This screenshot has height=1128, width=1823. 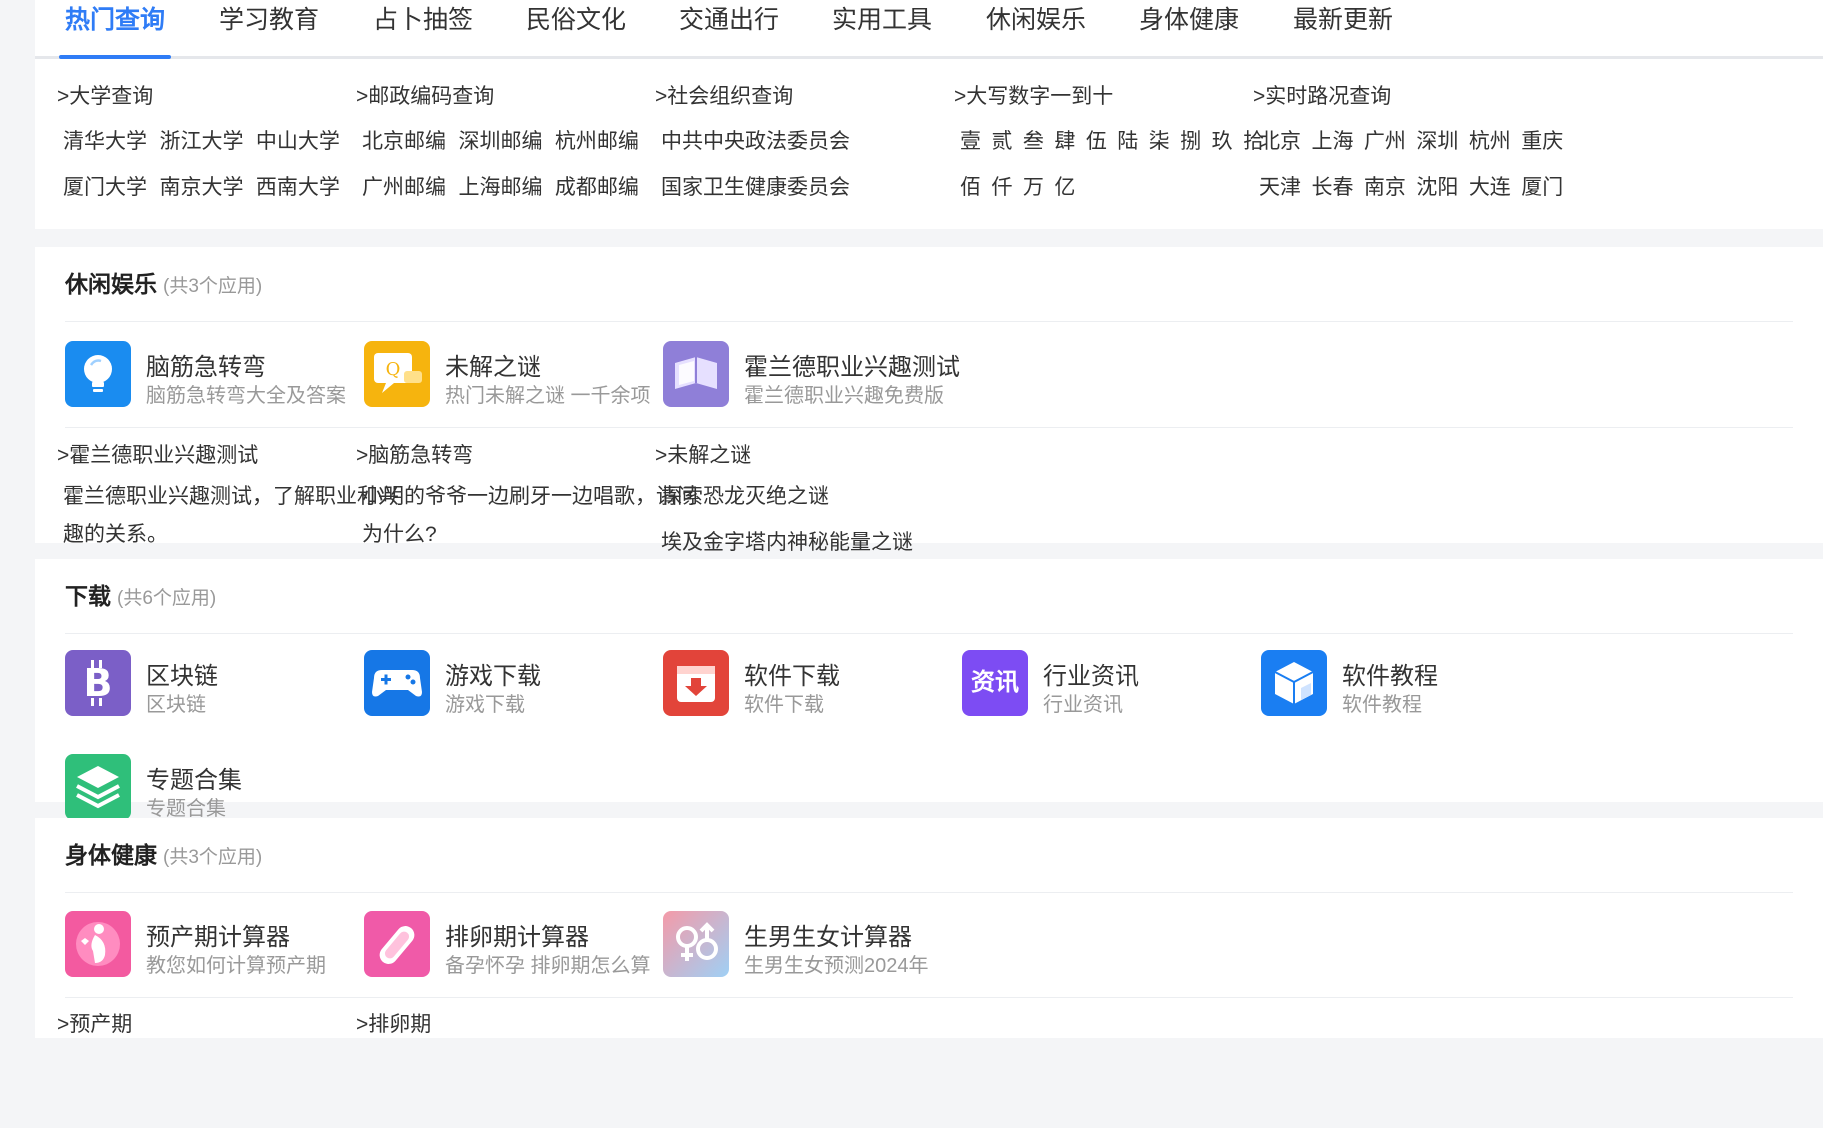 What do you see at coordinates (597, 141) in the screenshot?
I see `quick-link: 杭州邮编` at bounding box center [597, 141].